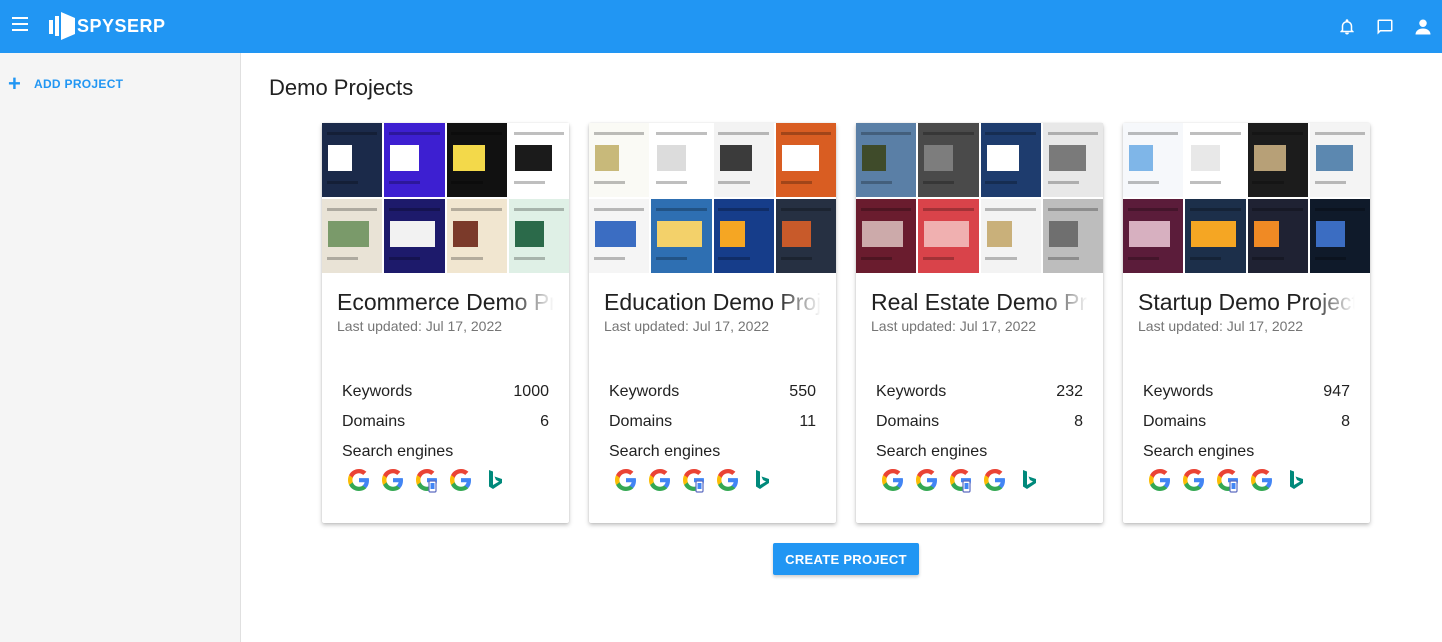  I want to click on keywords-row: Keywords 947, so click(1246, 392).